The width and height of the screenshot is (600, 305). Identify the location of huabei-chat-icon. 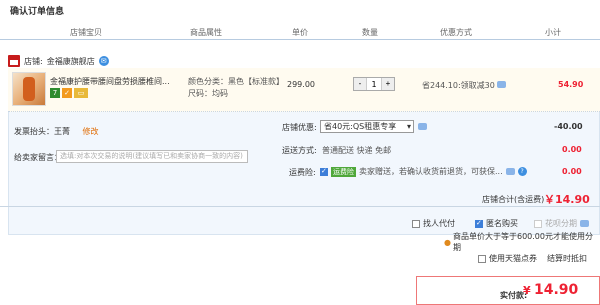
(584, 223).